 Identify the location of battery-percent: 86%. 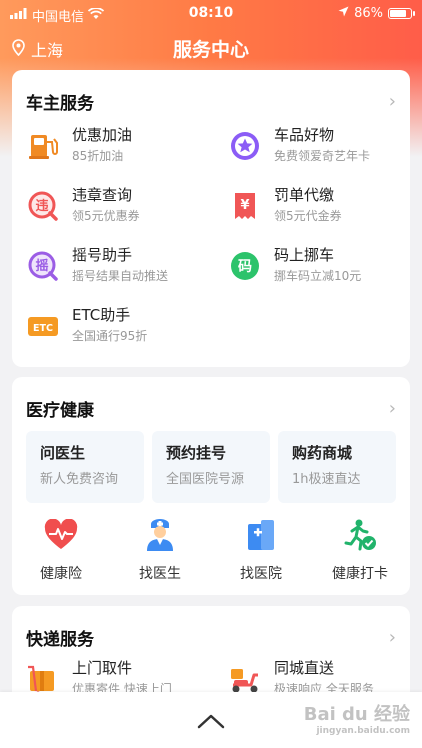
(368, 13).